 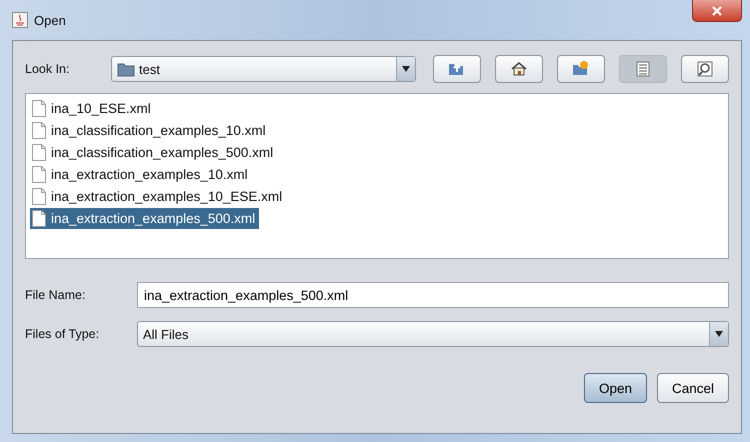 I want to click on window-title: Open, so click(x=50, y=20).